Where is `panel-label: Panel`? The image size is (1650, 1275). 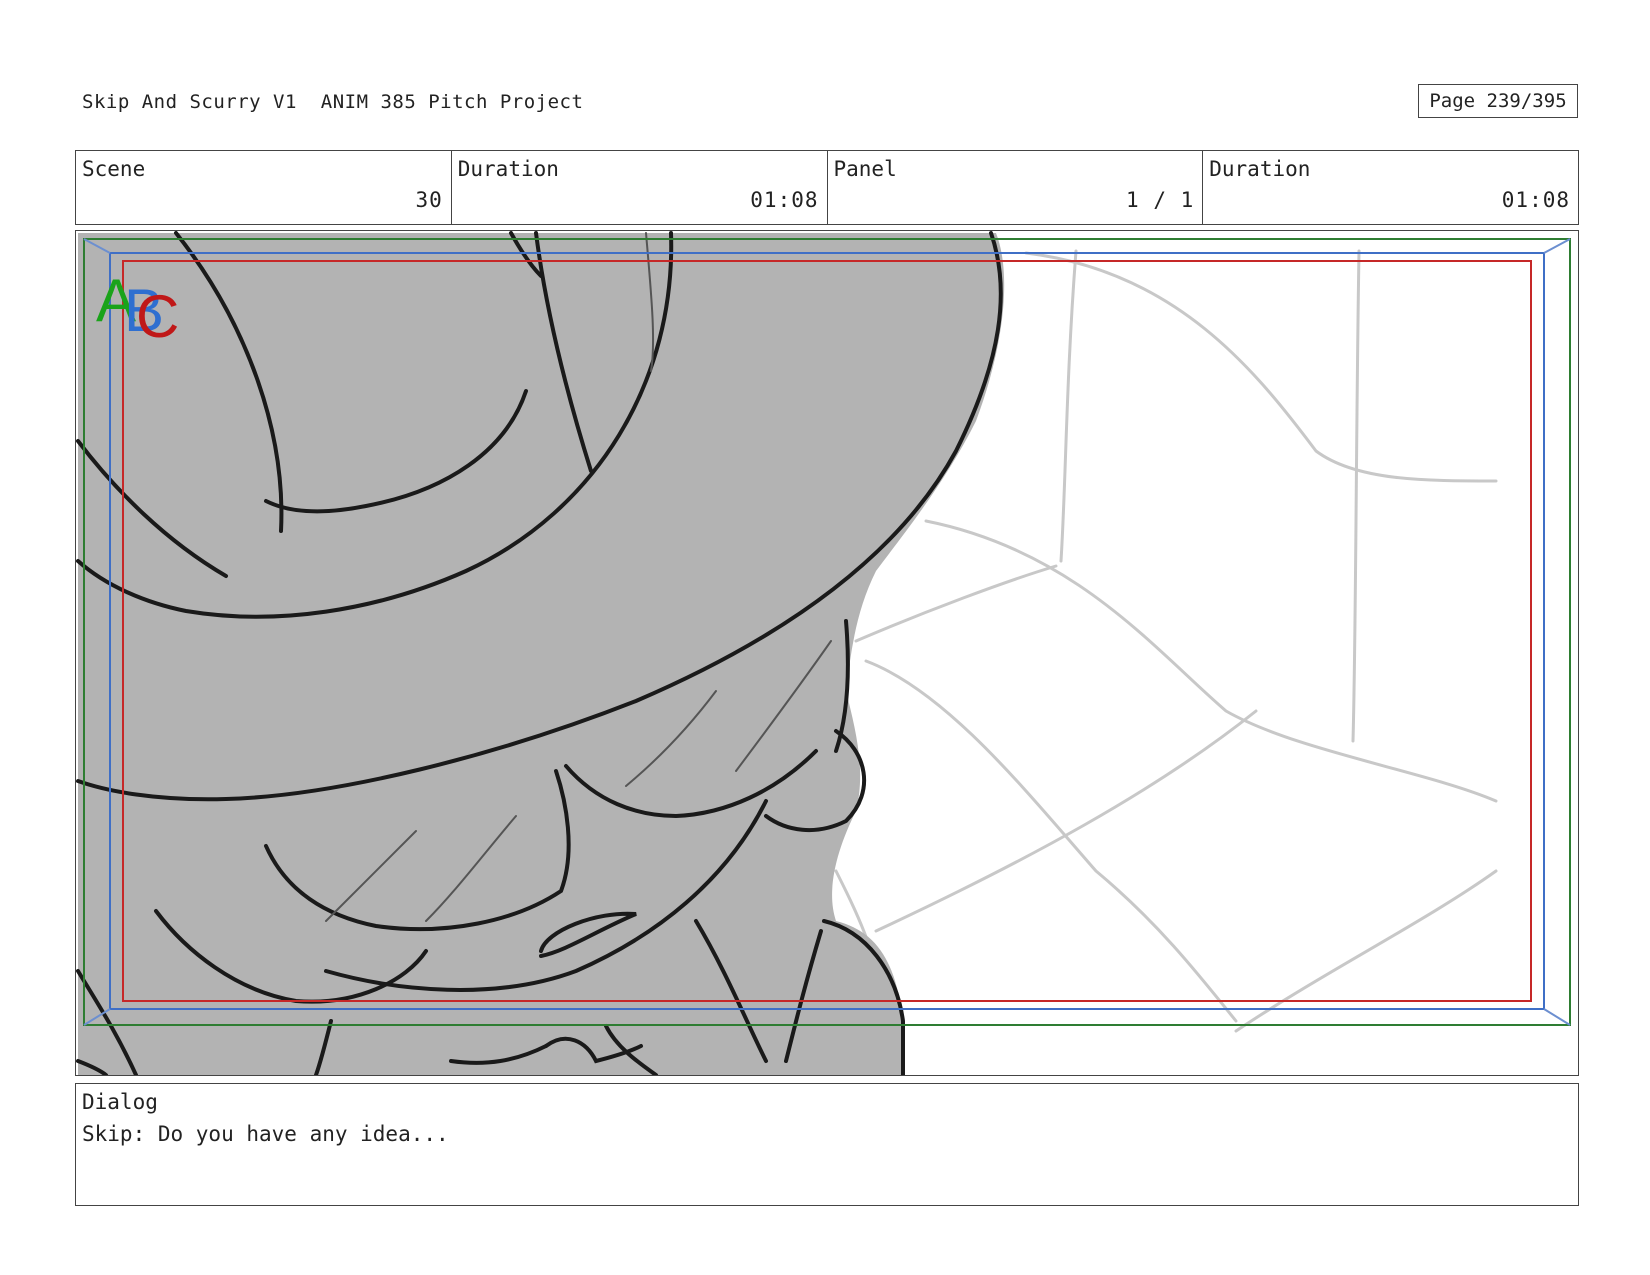 panel-label: Panel is located at coordinates (865, 169).